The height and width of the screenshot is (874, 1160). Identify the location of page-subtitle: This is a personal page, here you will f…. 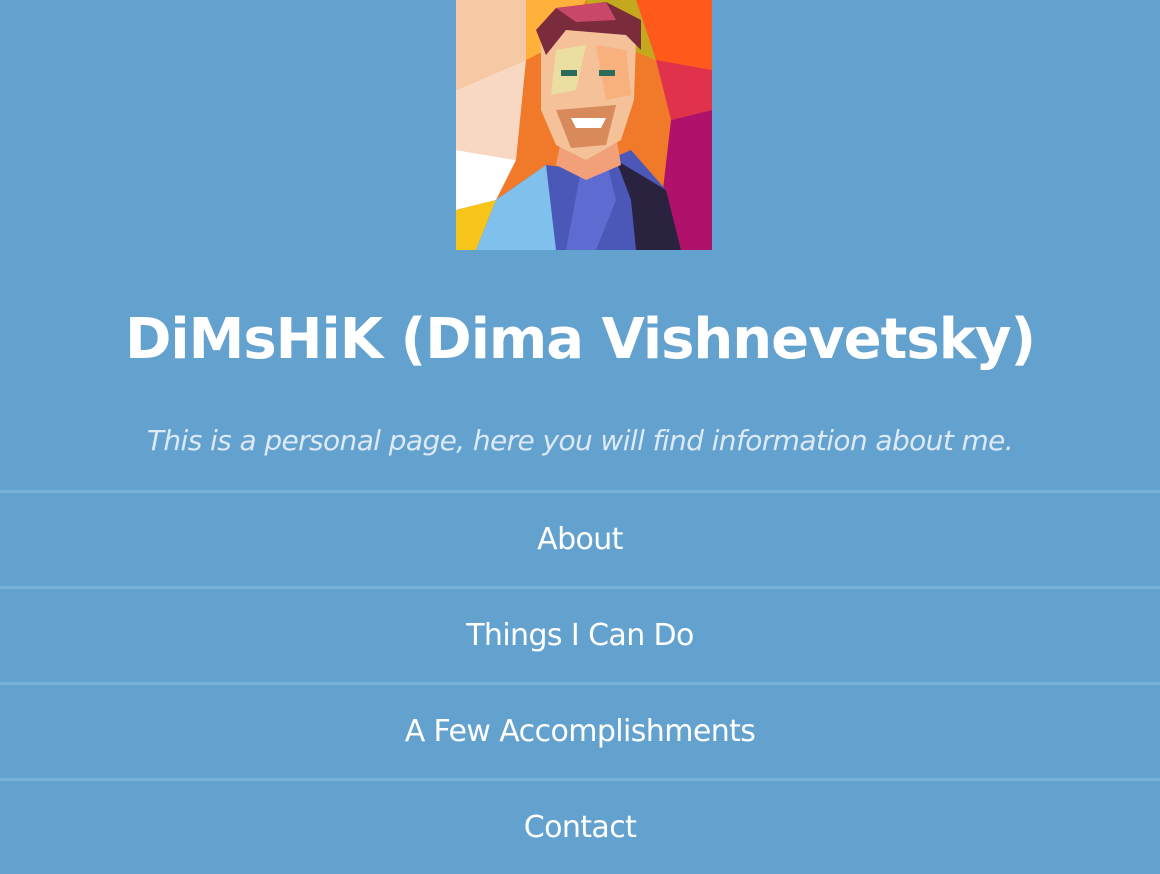
(580, 440).